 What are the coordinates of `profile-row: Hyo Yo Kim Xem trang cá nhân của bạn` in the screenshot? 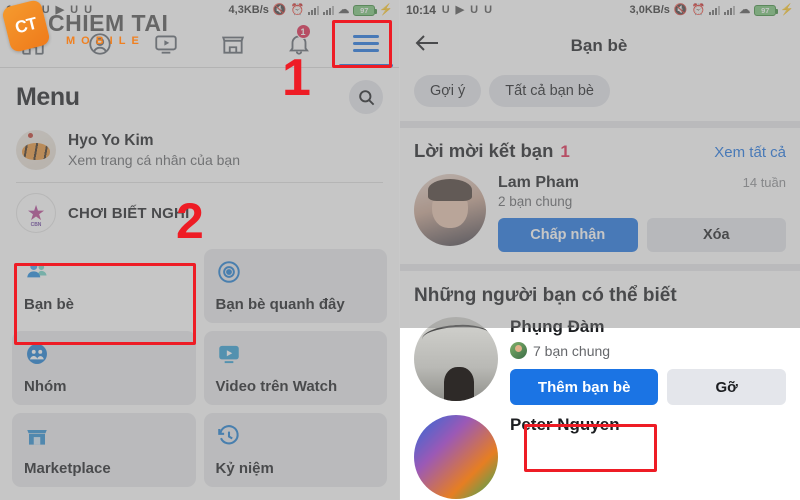 It's located at (199, 151).